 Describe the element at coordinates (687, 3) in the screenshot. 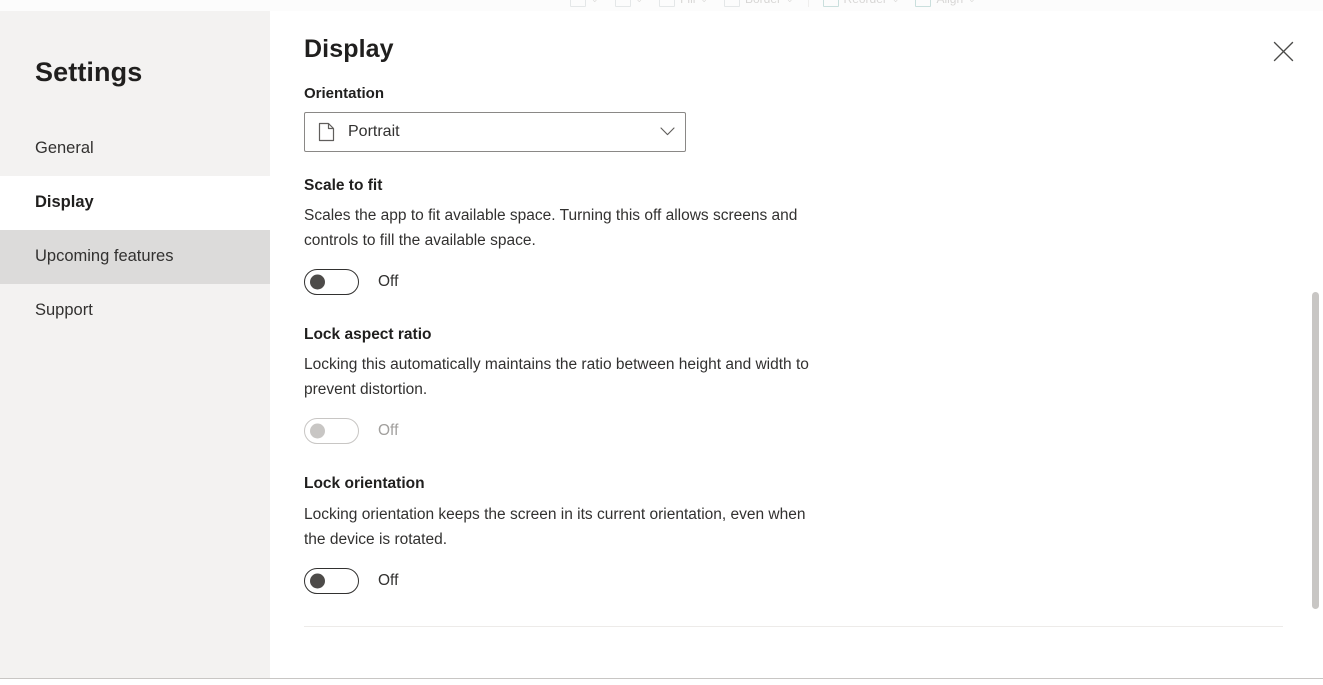

I see `toolbar-item-label: Fill` at that location.